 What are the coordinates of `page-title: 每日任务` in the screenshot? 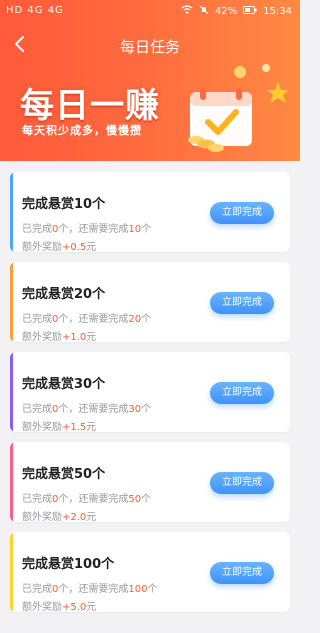 It's located at (149, 47).